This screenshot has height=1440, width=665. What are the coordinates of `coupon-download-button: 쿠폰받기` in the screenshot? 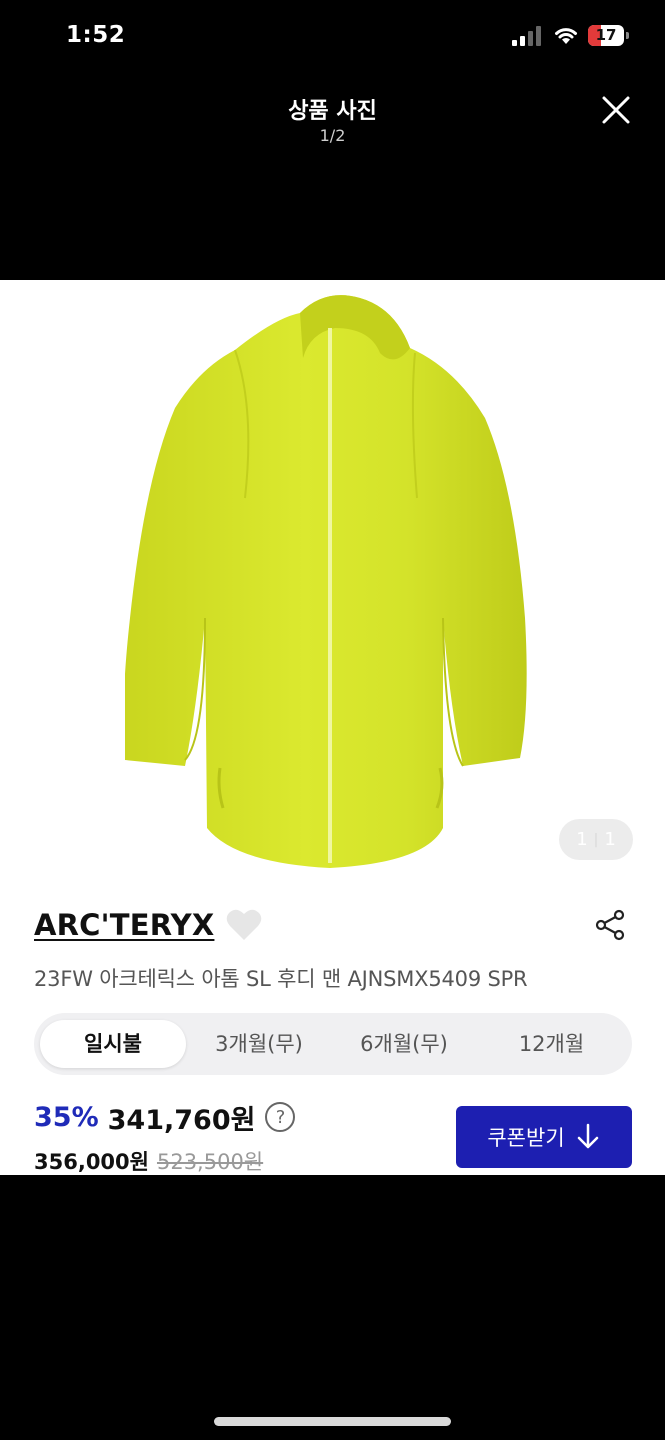 It's located at (544, 1137).